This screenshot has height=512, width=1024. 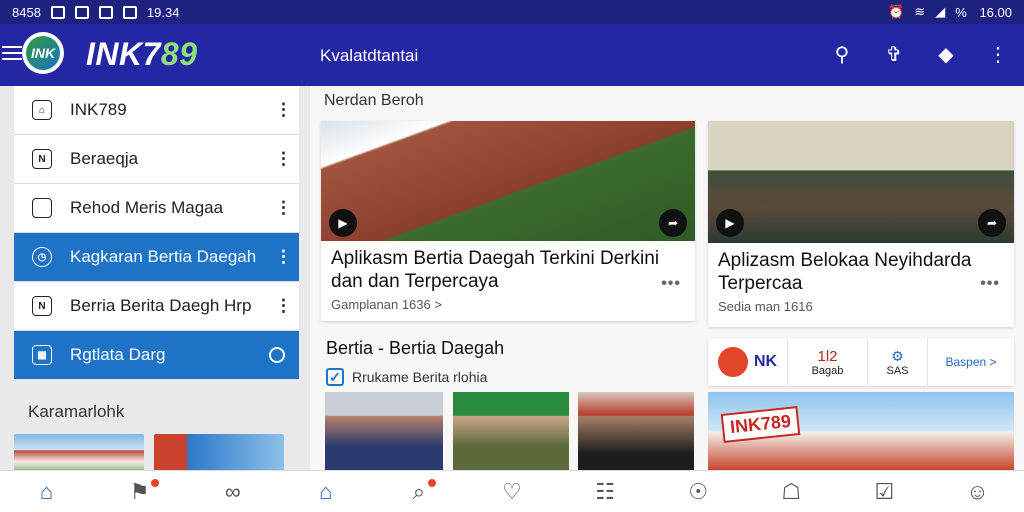 I want to click on checkbox-label: Rrukame Berita rlohia, so click(x=420, y=377).